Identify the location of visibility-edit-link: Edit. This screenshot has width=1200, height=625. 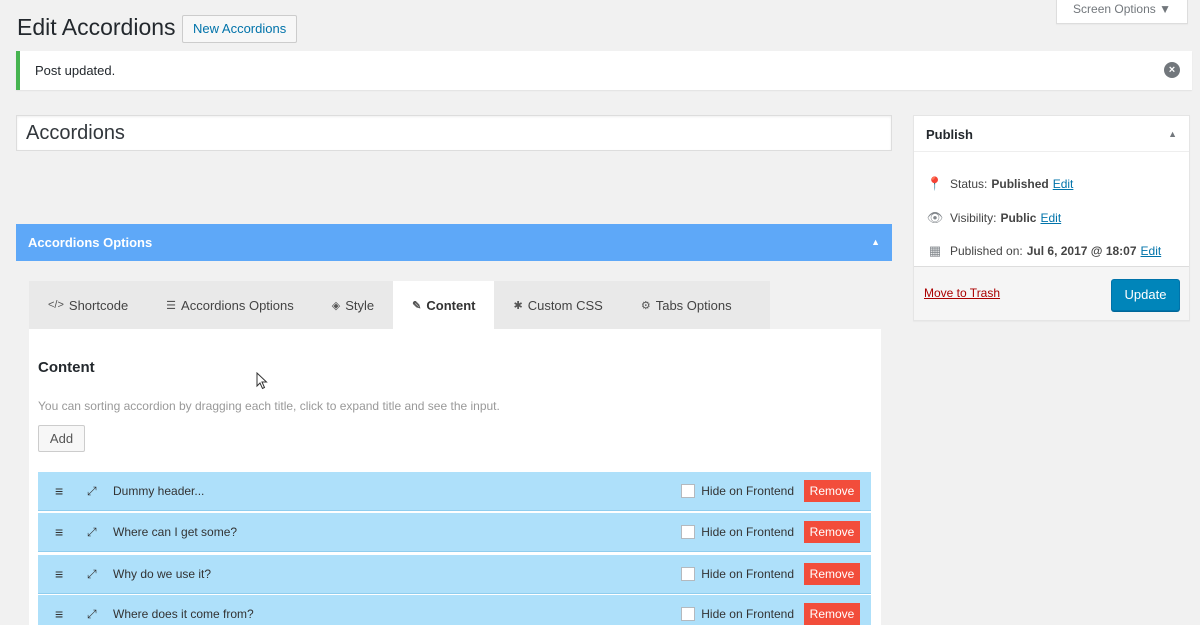
(1050, 218).